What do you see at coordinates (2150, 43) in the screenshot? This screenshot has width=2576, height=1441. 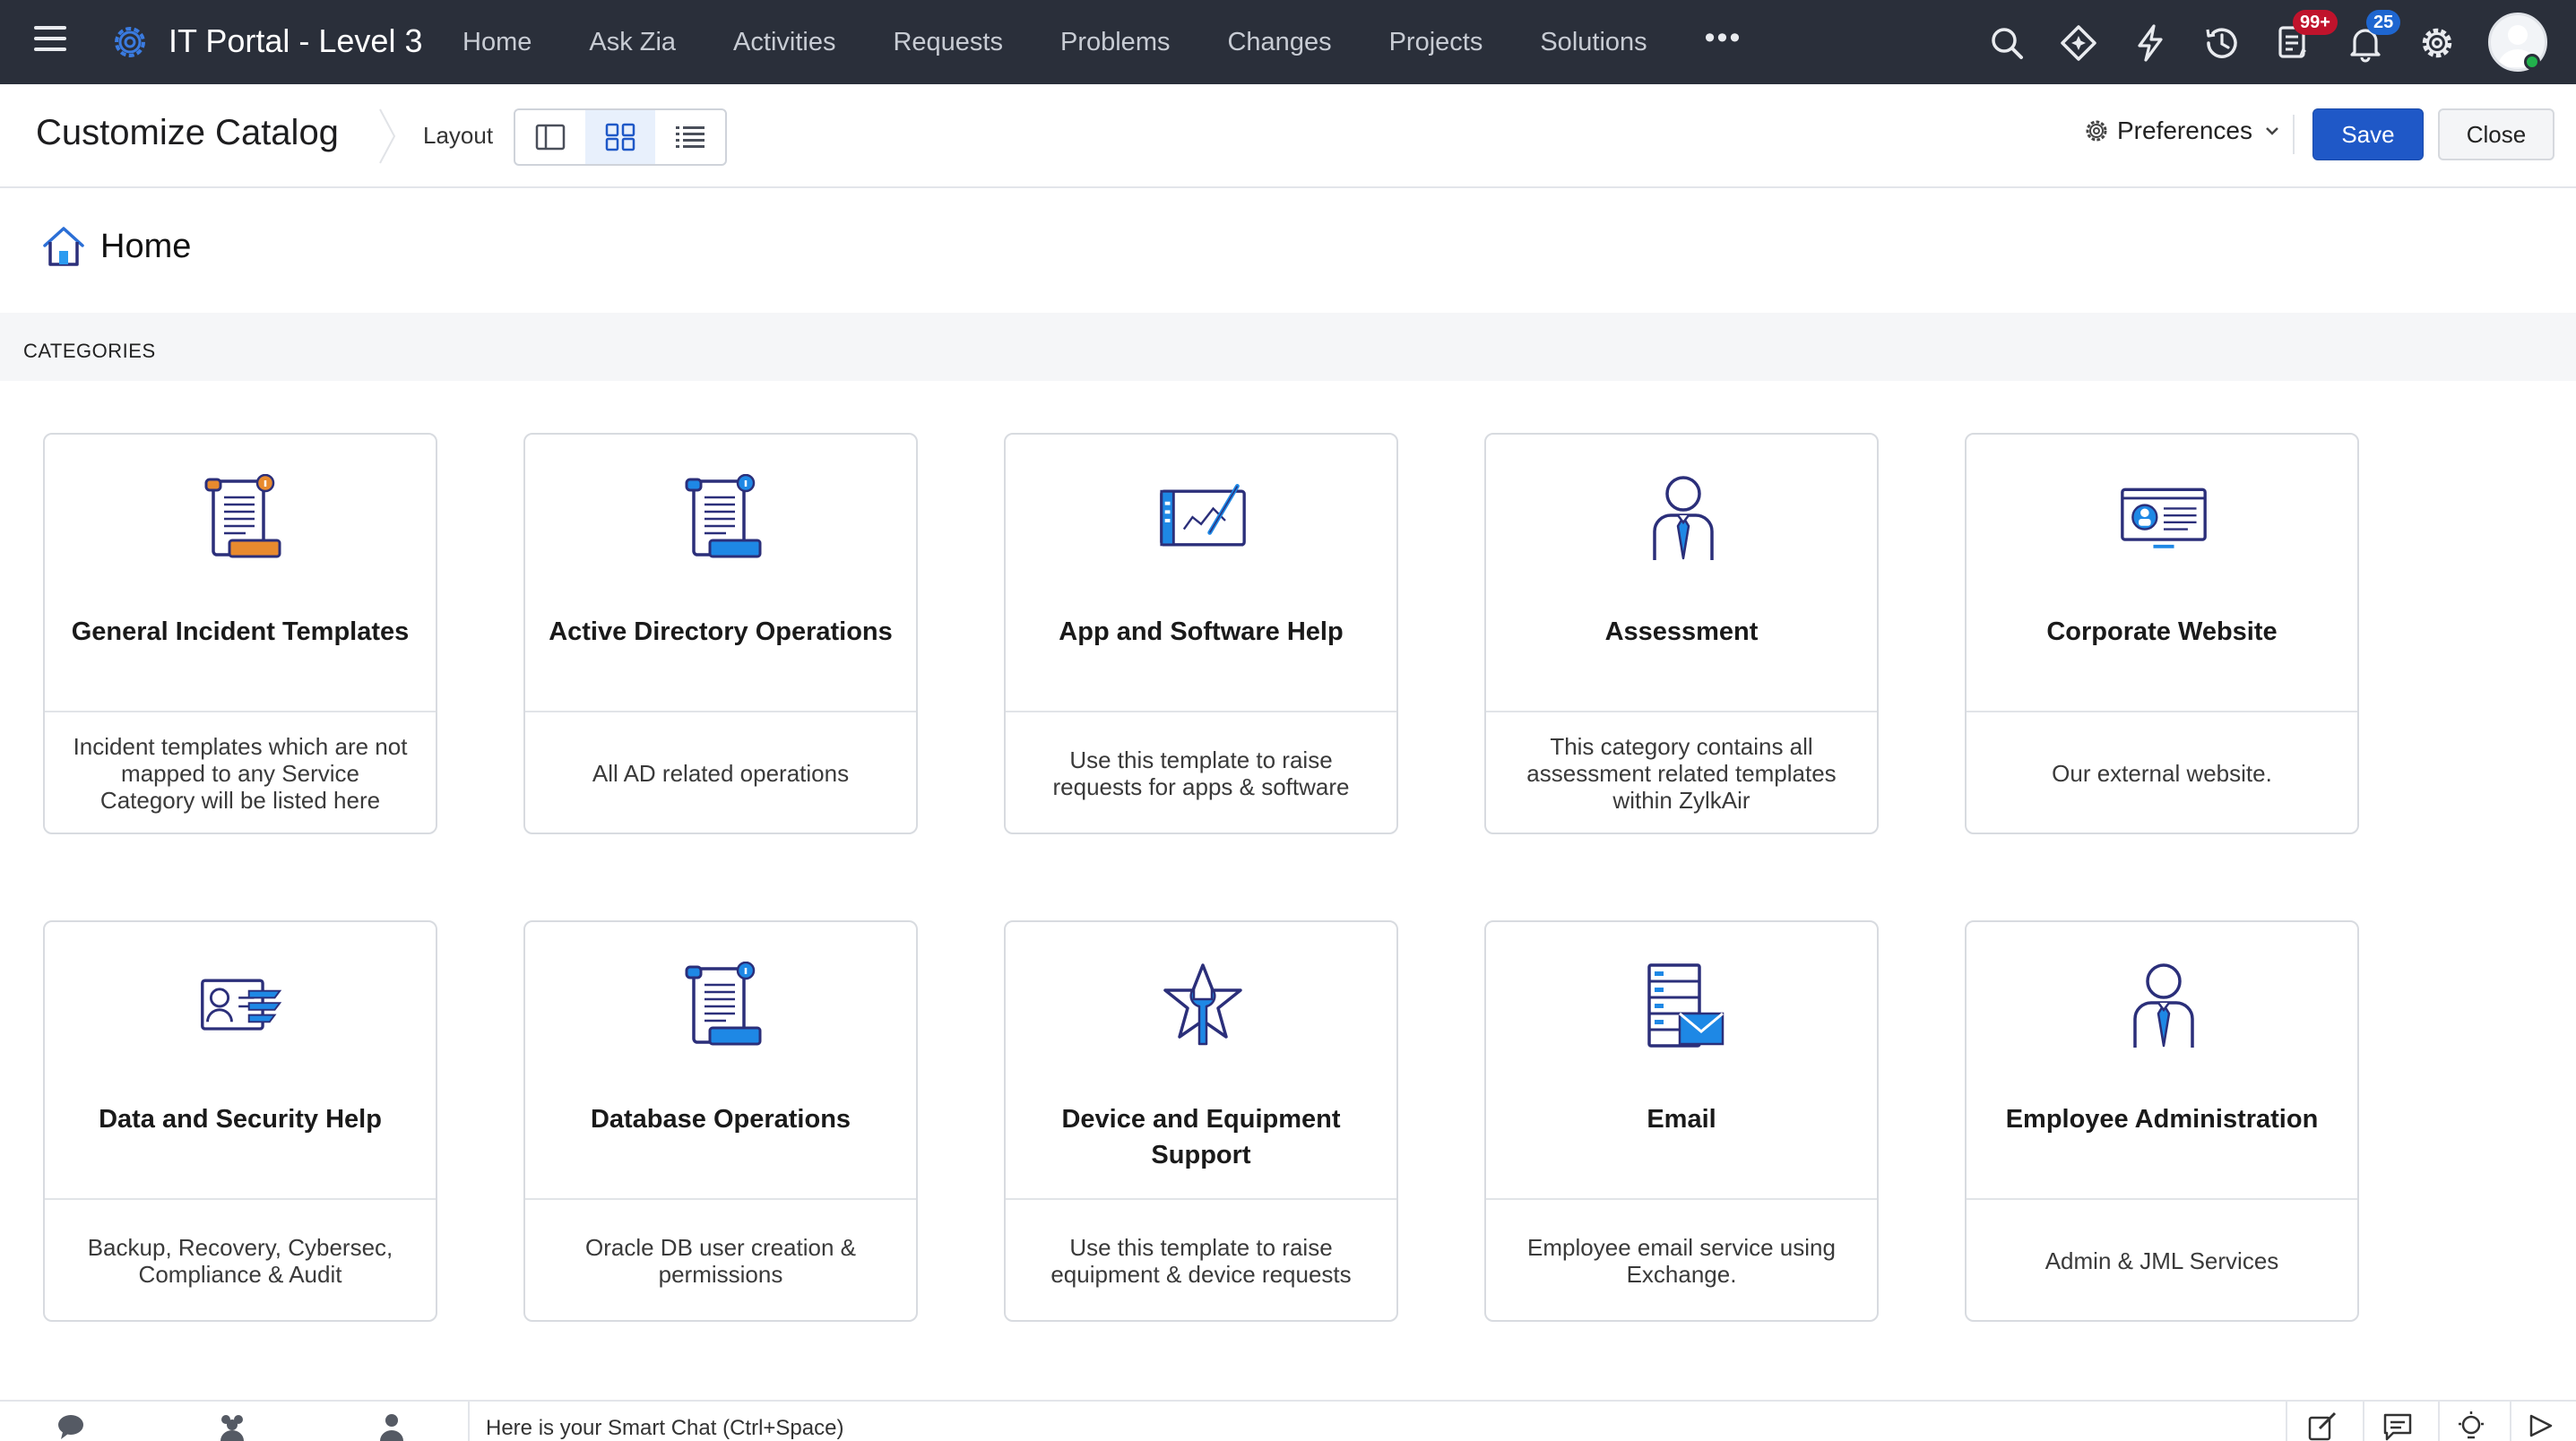 I see `quick-actions-icon` at bounding box center [2150, 43].